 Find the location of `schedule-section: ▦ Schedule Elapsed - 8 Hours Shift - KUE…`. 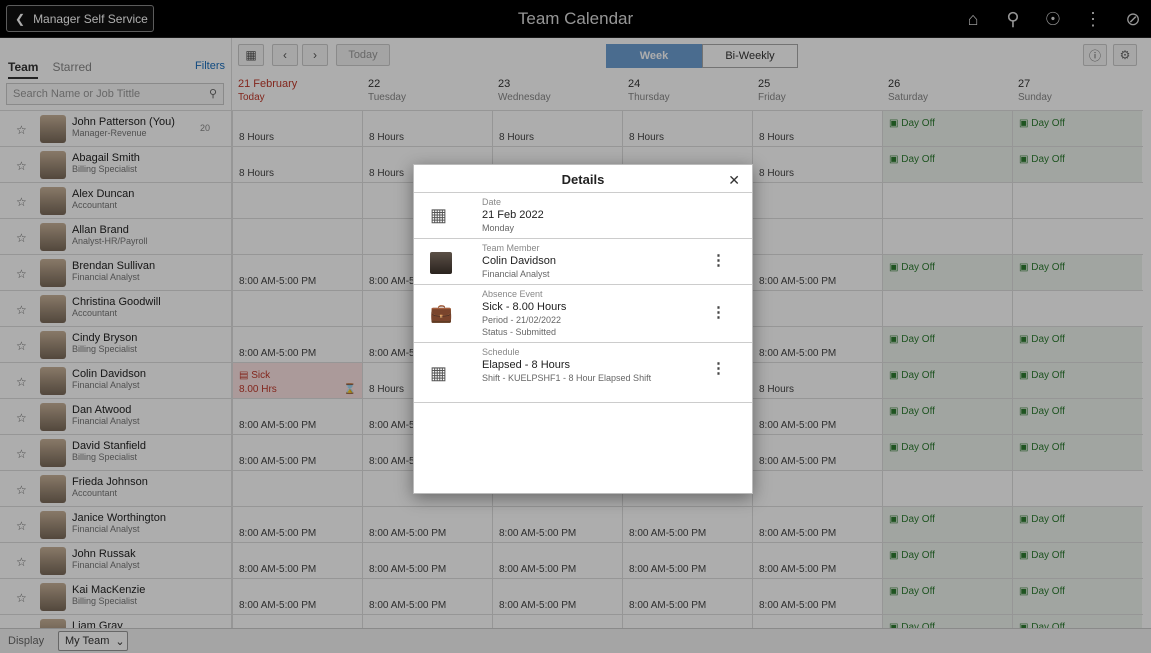

schedule-section: ▦ Schedule Elapsed - 8 Hours Shift - KUE… is located at coordinates (583, 373).